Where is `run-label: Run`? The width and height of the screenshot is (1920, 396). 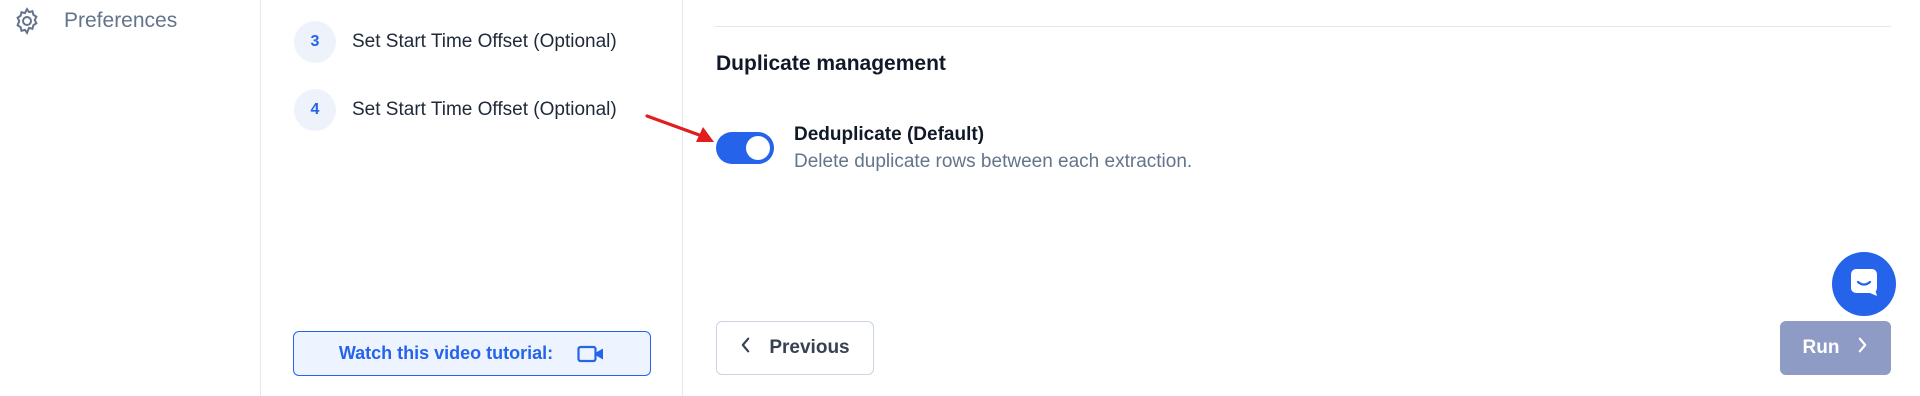
run-label: Run is located at coordinates (1821, 347).